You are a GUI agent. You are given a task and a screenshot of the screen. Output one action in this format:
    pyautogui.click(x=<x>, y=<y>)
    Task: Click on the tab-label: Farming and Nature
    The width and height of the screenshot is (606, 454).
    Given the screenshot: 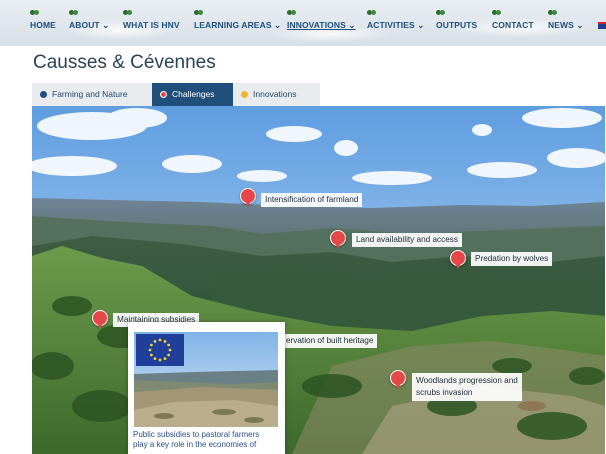 What is the action you would take?
    pyautogui.click(x=90, y=94)
    